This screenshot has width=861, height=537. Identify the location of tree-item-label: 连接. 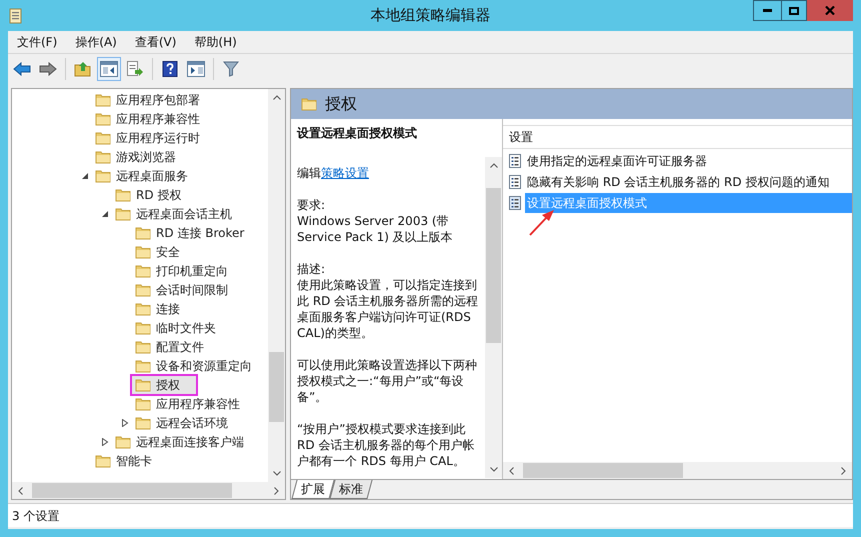
(168, 309).